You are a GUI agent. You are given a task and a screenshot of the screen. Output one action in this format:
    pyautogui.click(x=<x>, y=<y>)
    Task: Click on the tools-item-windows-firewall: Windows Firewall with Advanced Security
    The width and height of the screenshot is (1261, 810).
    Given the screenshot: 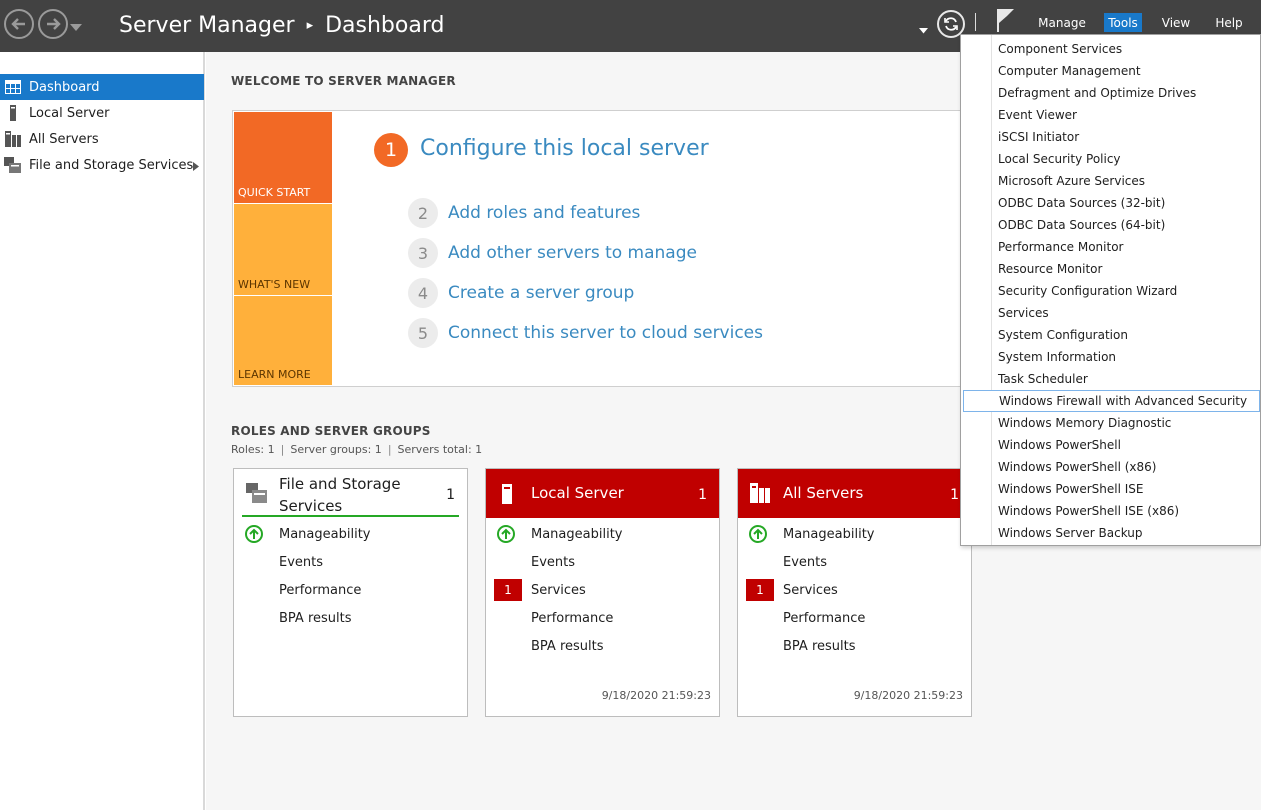 What is the action you would take?
    pyautogui.click(x=1111, y=401)
    